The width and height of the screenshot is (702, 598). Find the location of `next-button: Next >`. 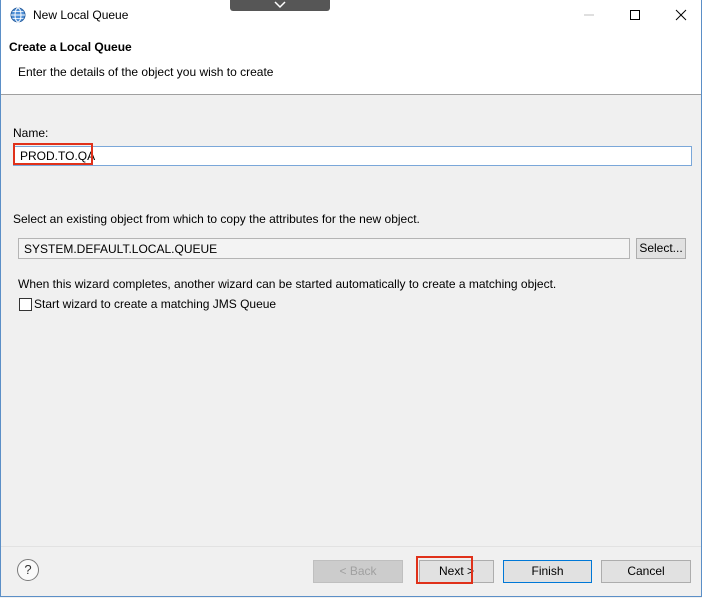

next-button: Next > is located at coordinates (456, 571).